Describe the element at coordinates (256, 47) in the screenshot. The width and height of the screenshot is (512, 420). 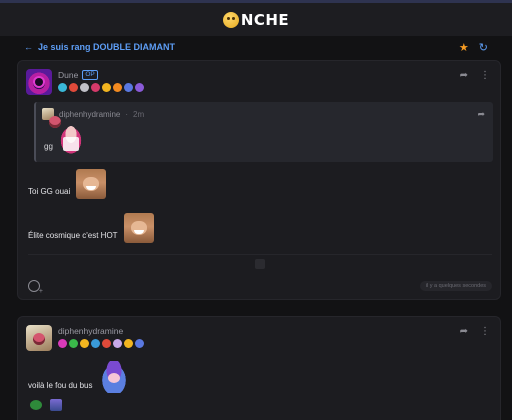
I see `topic-bar: ← Je suis rang DOUBLE DIAMANT ★ ↻` at that location.